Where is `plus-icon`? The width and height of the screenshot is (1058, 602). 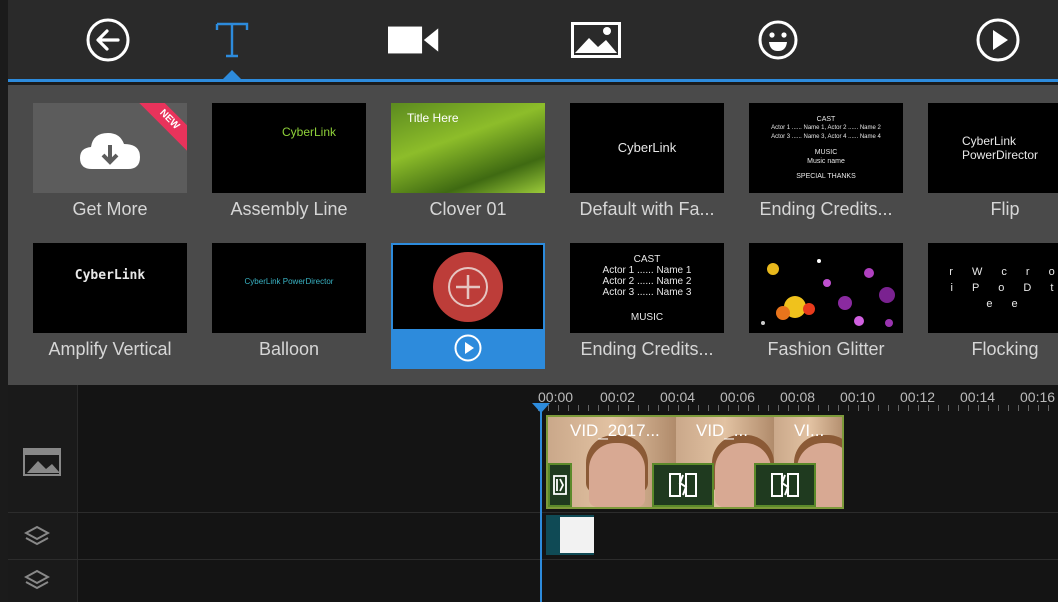
plus-icon is located at coordinates (468, 287).